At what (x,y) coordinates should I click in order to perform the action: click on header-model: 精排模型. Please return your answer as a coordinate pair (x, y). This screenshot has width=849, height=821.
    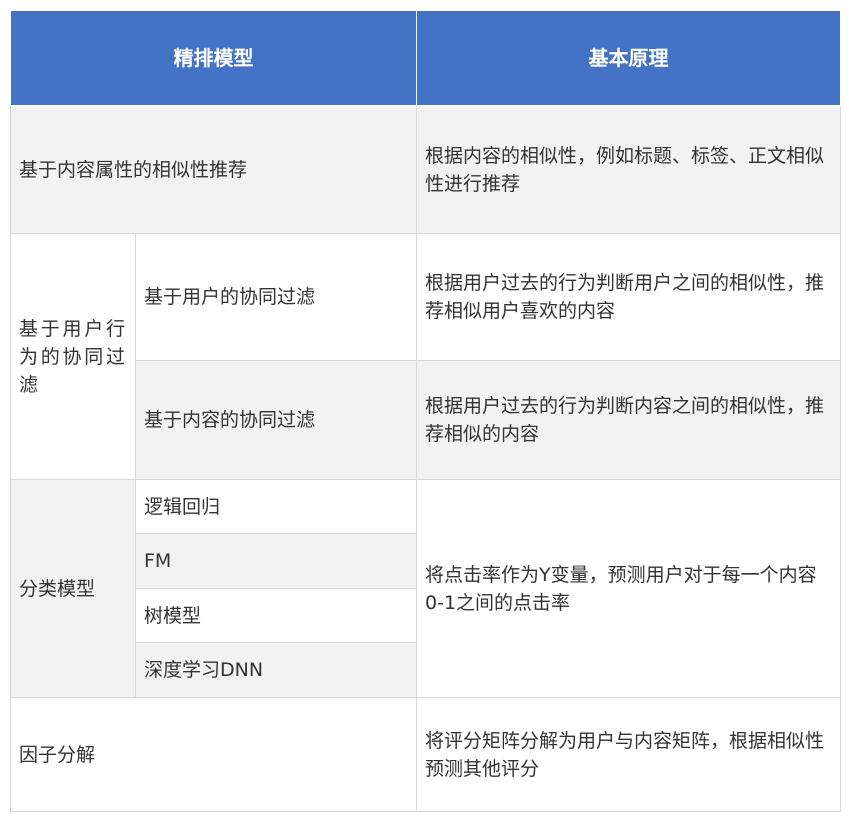
    Looking at the image, I should click on (213, 58).